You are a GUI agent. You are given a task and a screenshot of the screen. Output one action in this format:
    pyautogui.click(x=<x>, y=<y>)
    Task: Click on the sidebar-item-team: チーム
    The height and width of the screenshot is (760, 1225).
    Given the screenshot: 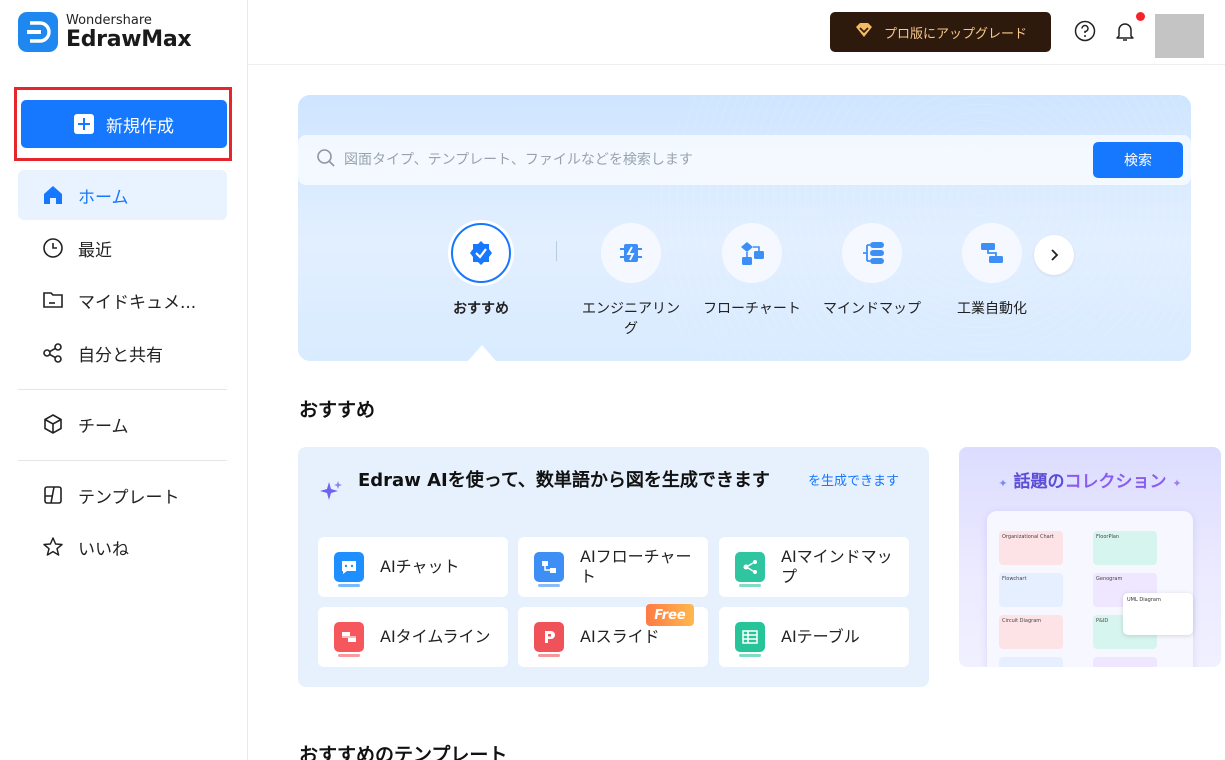 What is the action you would take?
    pyautogui.click(x=122, y=424)
    